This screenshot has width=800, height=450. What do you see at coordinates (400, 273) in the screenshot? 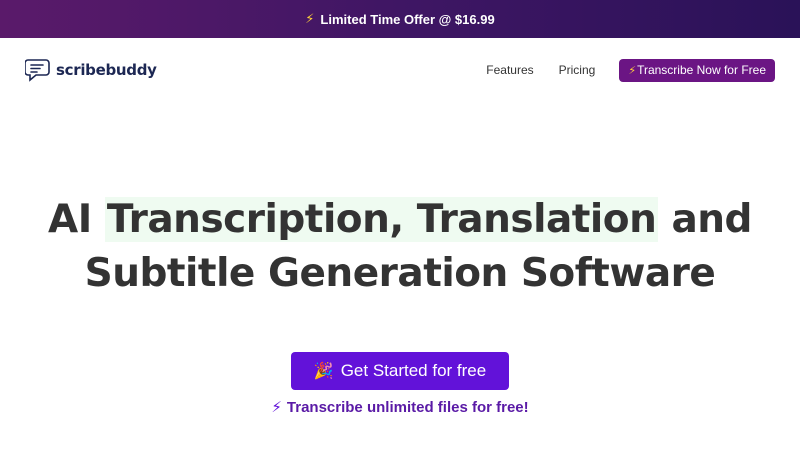
I see `hero-title-line2: Subtitle Generation Software` at bounding box center [400, 273].